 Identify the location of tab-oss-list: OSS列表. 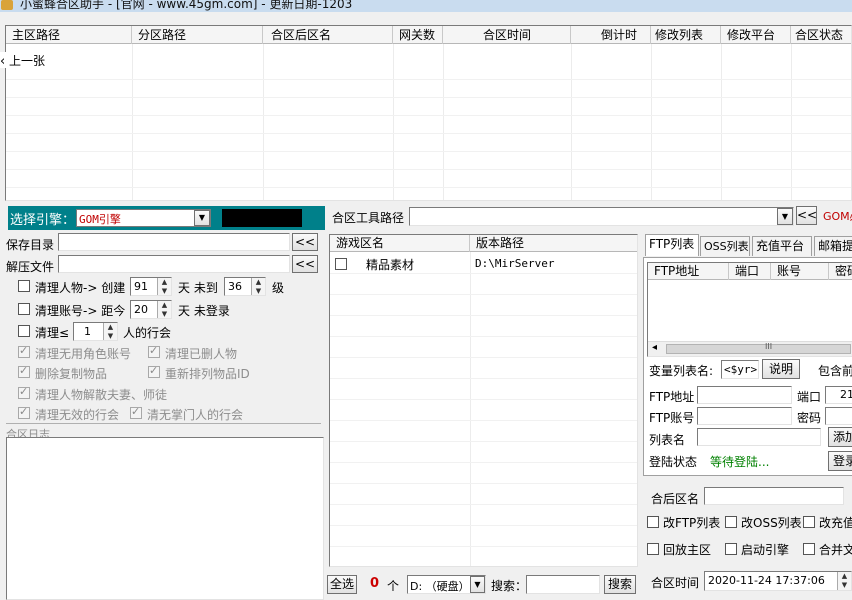
(725, 246).